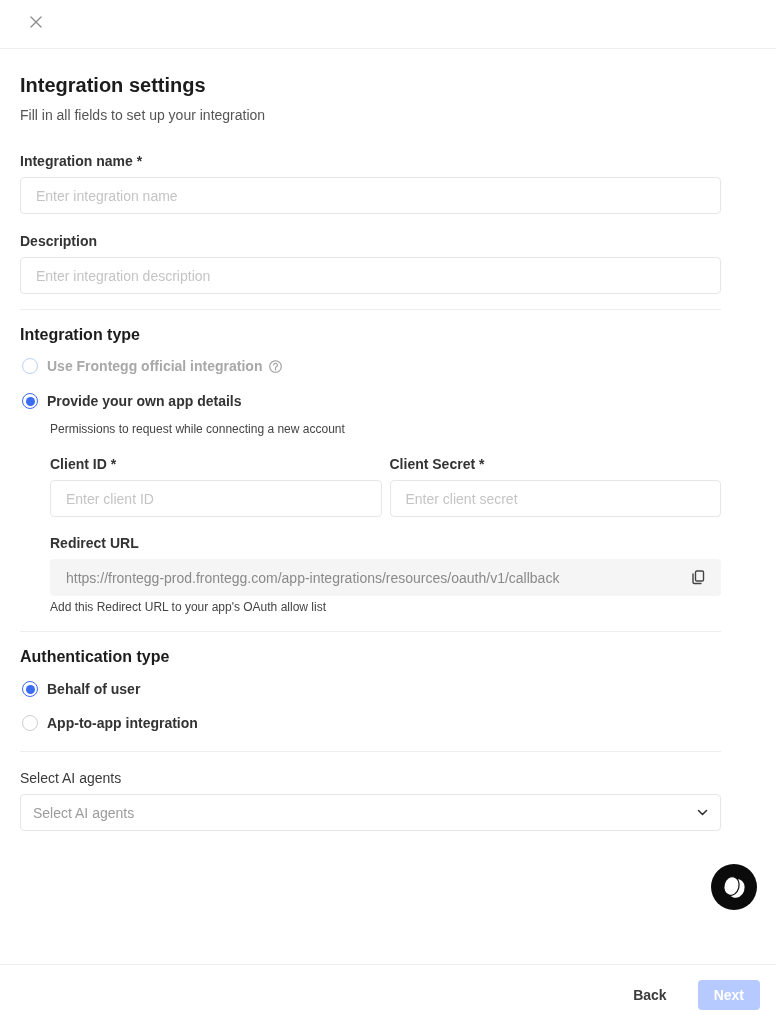  What do you see at coordinates (216, 498) in the screenshot?
I see `text-input-field: Enter client ID` at bounding box center [216, 498].